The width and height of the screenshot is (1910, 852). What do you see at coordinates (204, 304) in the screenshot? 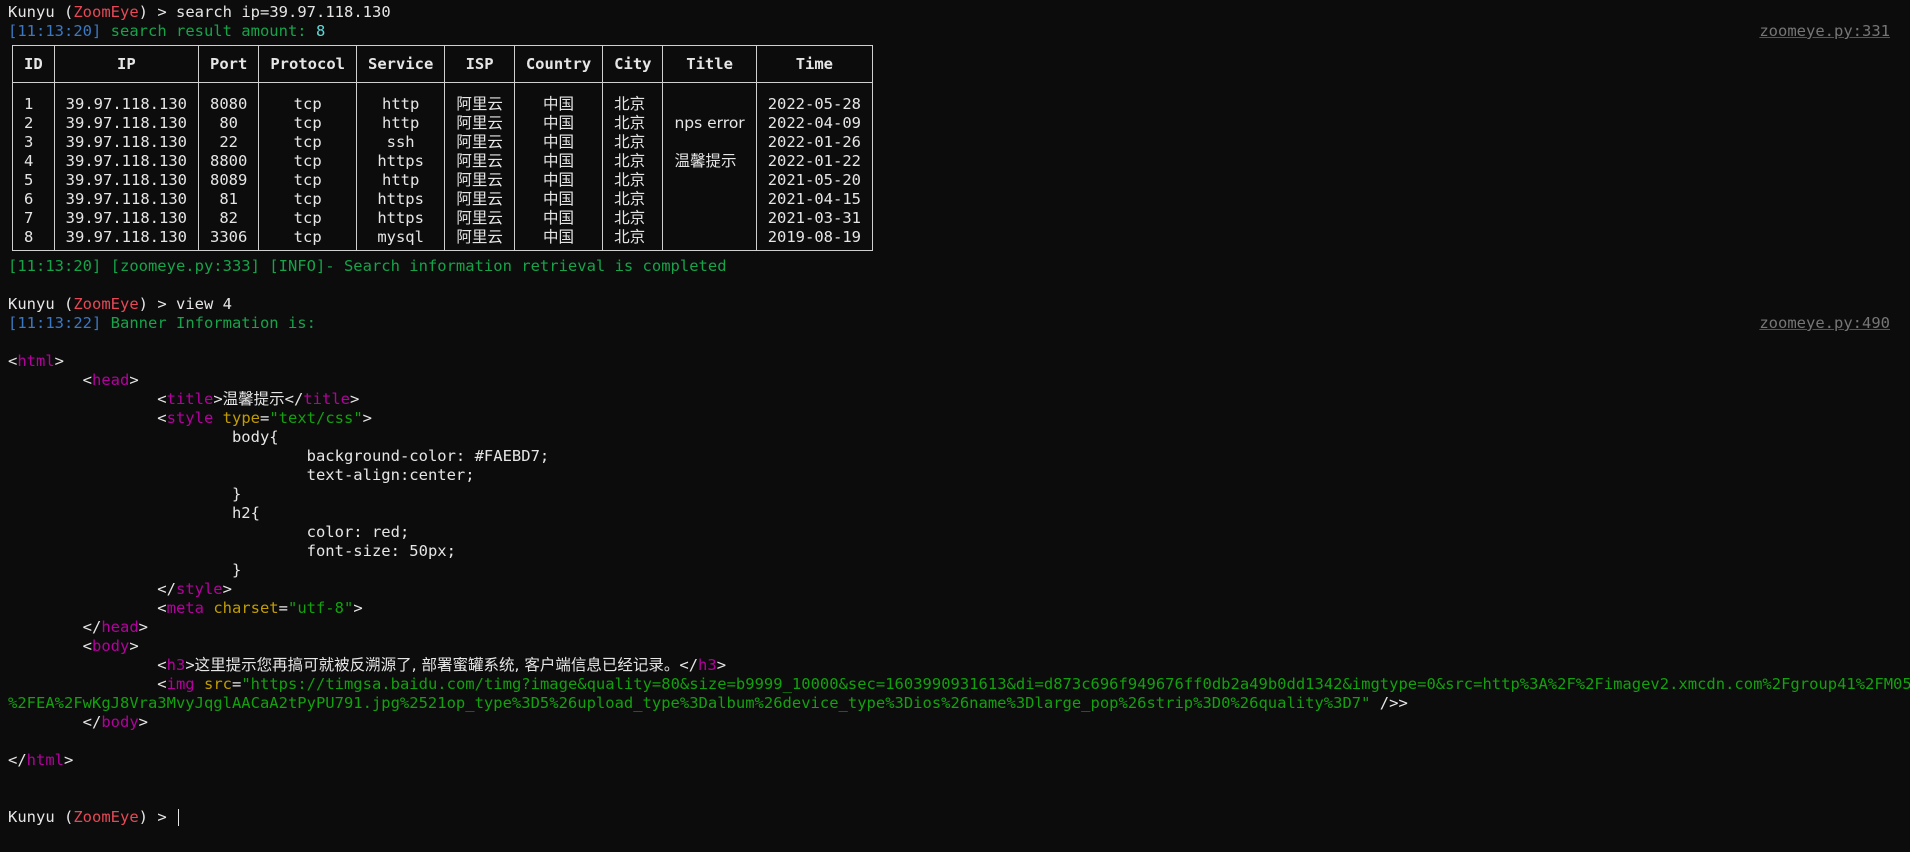
I see `command-text: view 4` at bounding box center [204, 304].